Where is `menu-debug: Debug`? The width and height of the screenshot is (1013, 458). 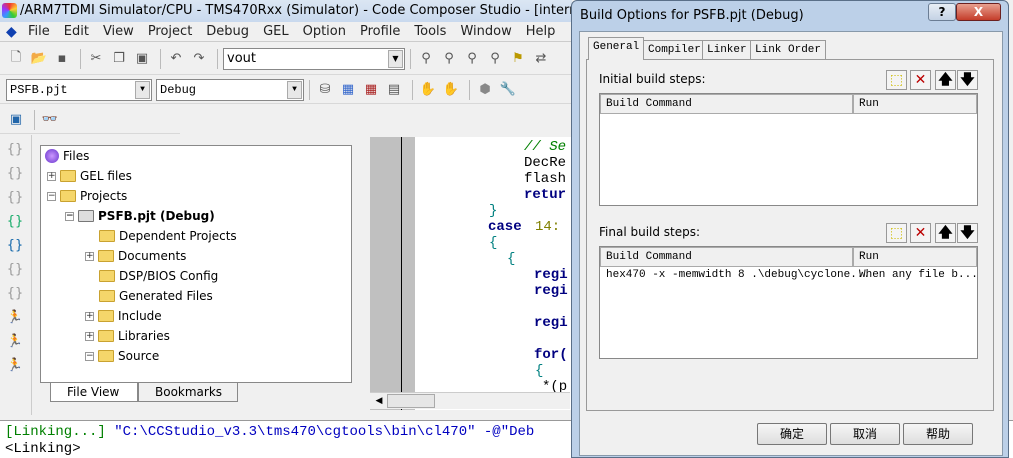
menu-debug: Debug is located at coordinates (227, 31).